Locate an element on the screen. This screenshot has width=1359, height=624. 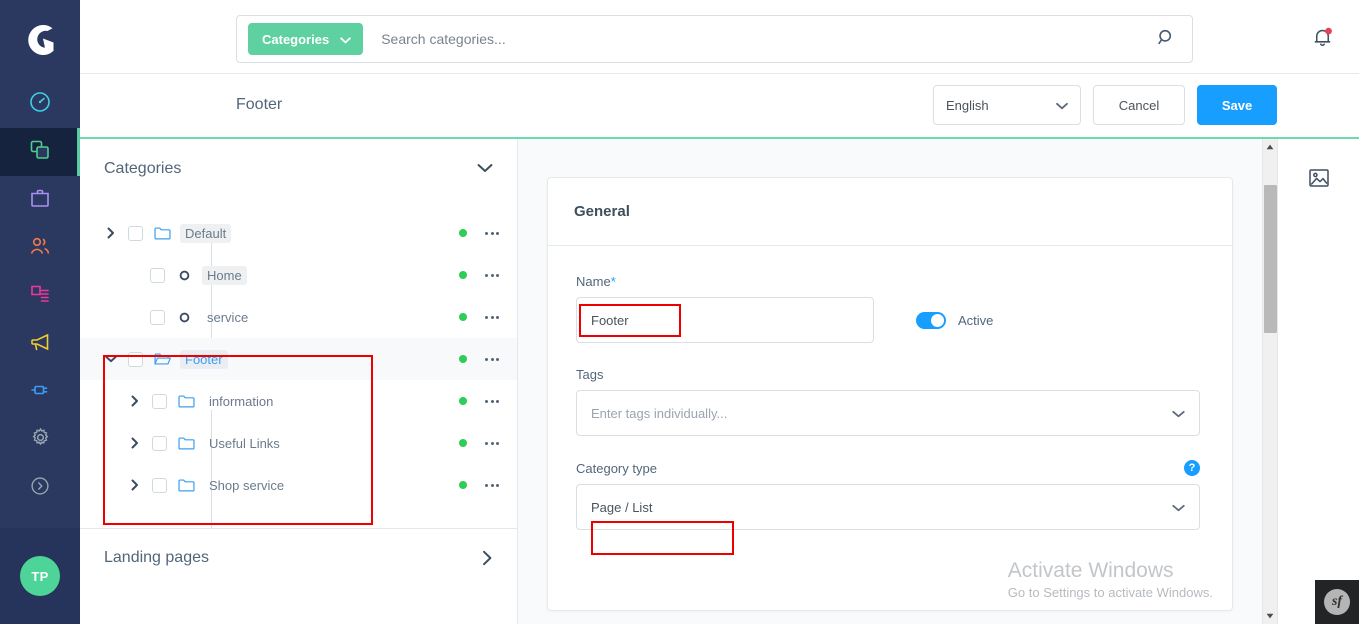
sidebar-item-settings is located at coordinates (40, 440).